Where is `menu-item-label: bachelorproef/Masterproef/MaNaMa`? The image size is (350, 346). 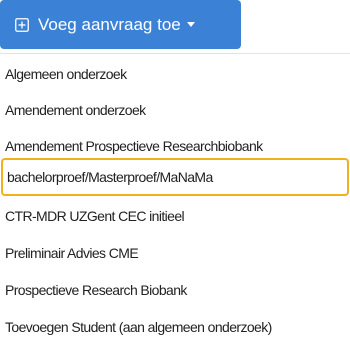
menu-item-label: bachelorproef/Masterproef/MaNaMa is located at coordinates (110, 177).